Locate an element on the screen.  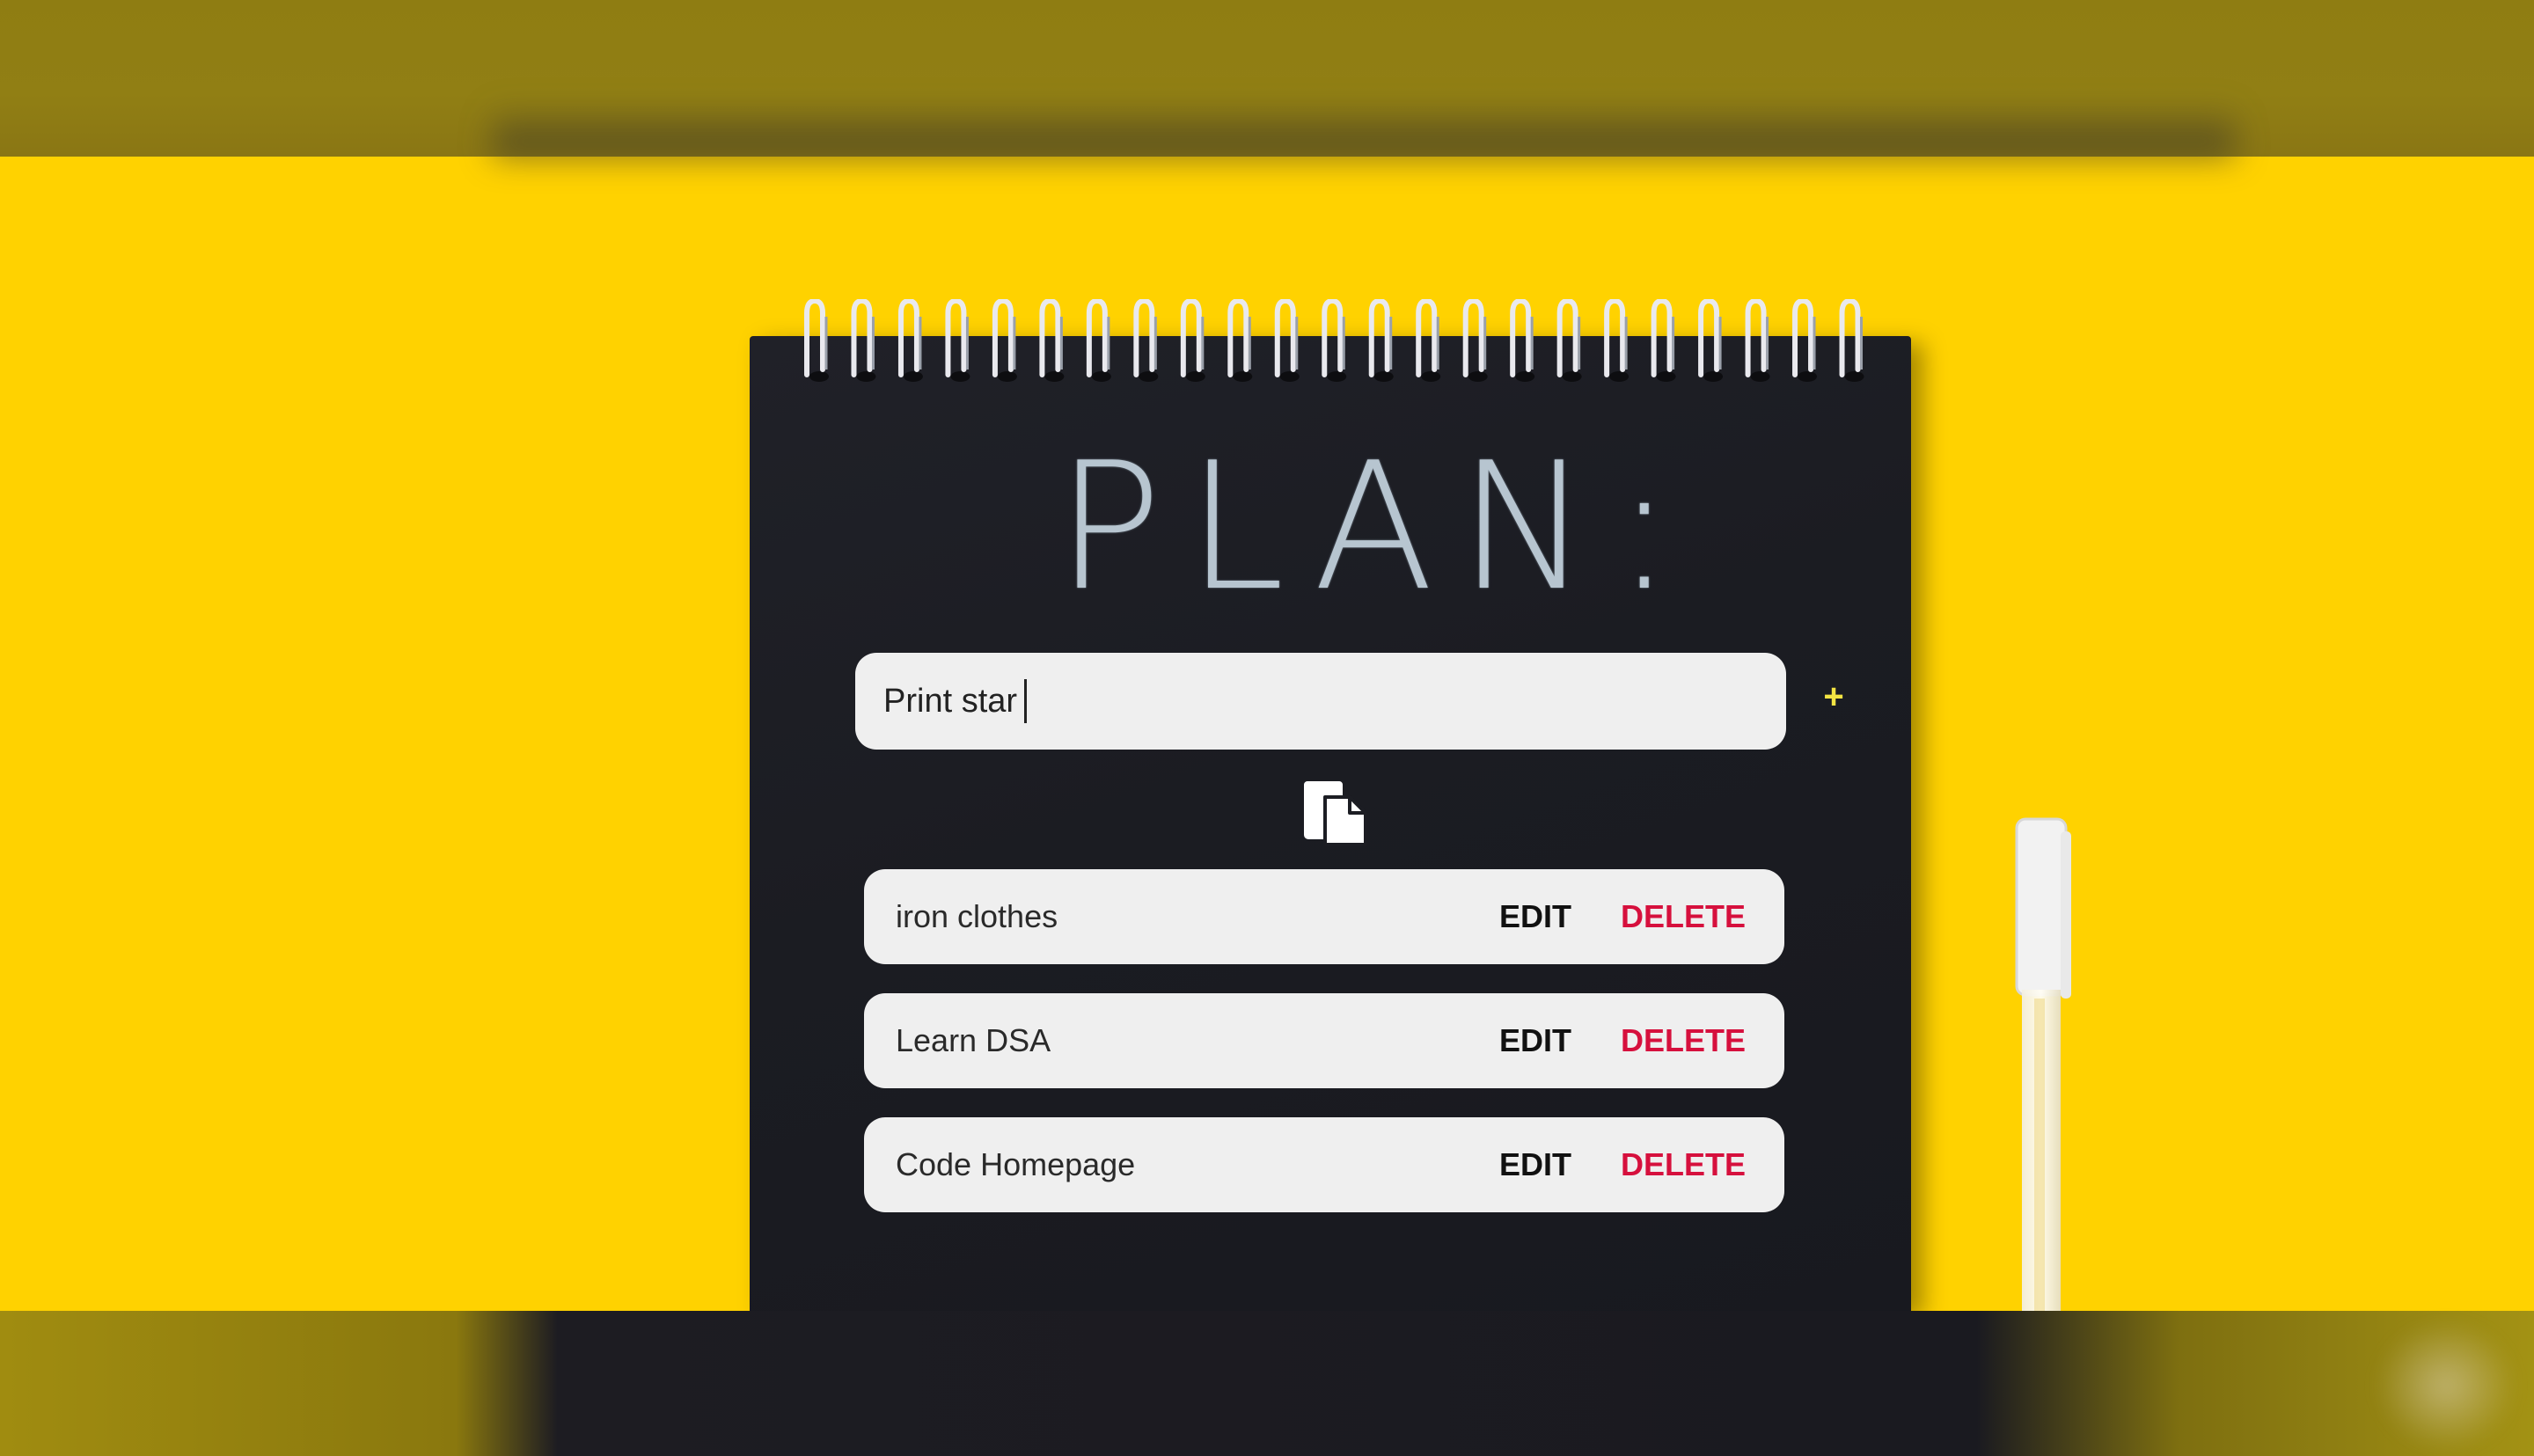
spiral-binding-icon is located at coordinates (1334, 340).